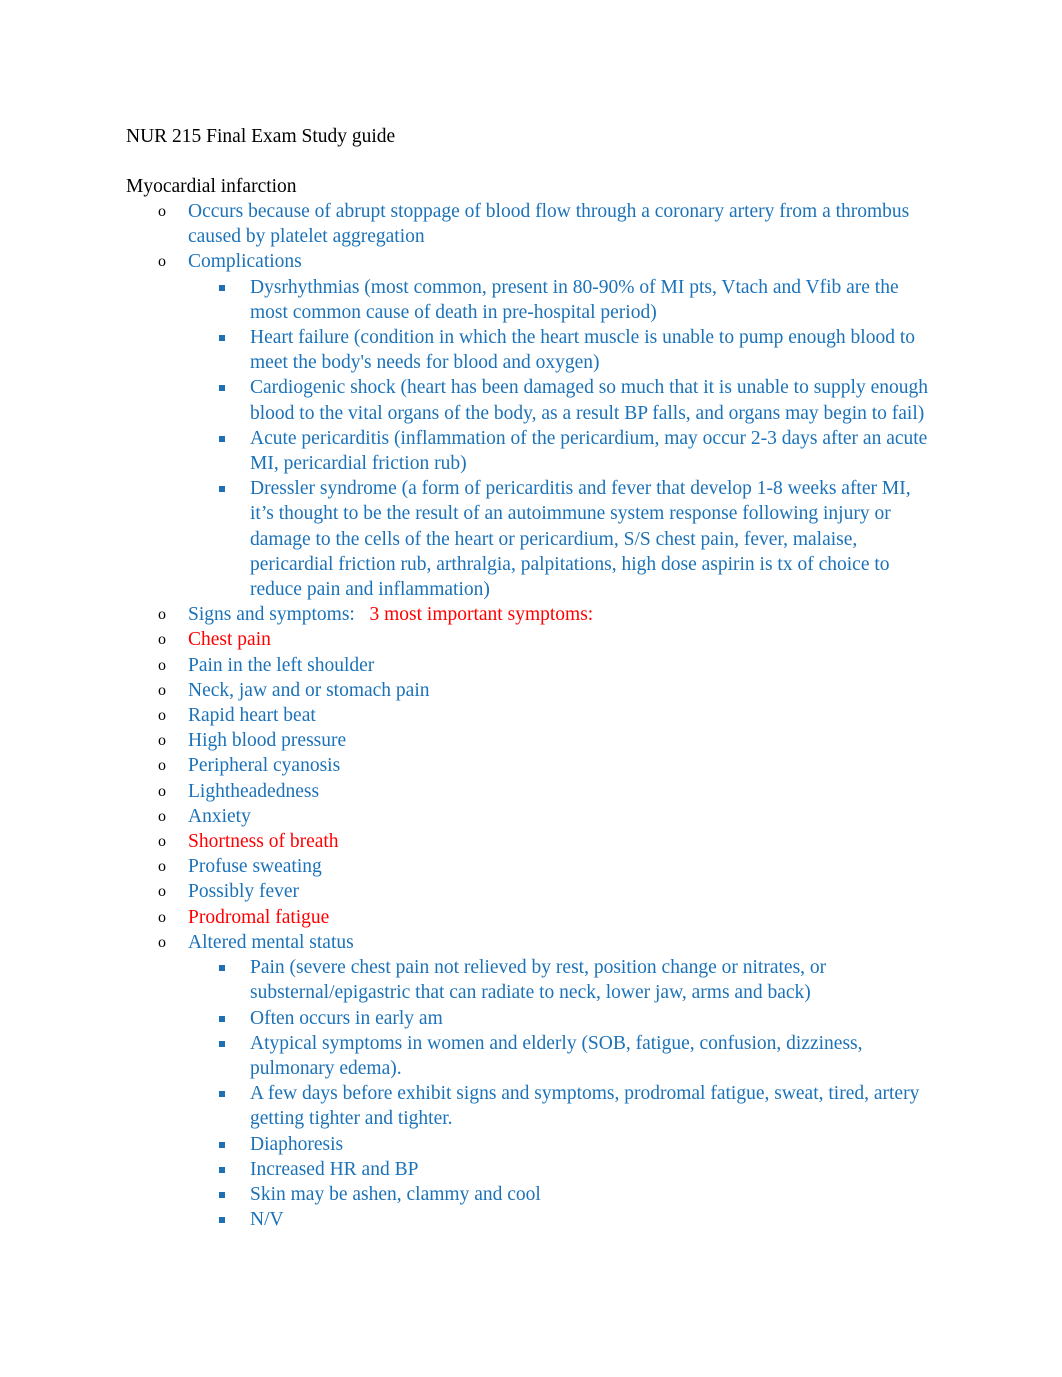 The width and height of the screenshot is (1062, 1377). I want to click on list-item-label: Altered mental status, so click(271, 942).